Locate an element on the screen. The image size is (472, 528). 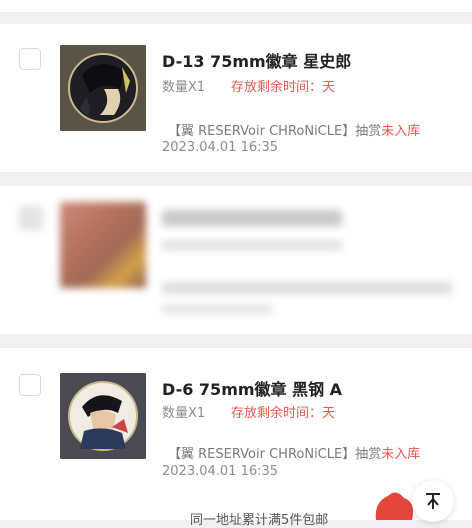
scroll-top-button is located at coordinates (433, 501).